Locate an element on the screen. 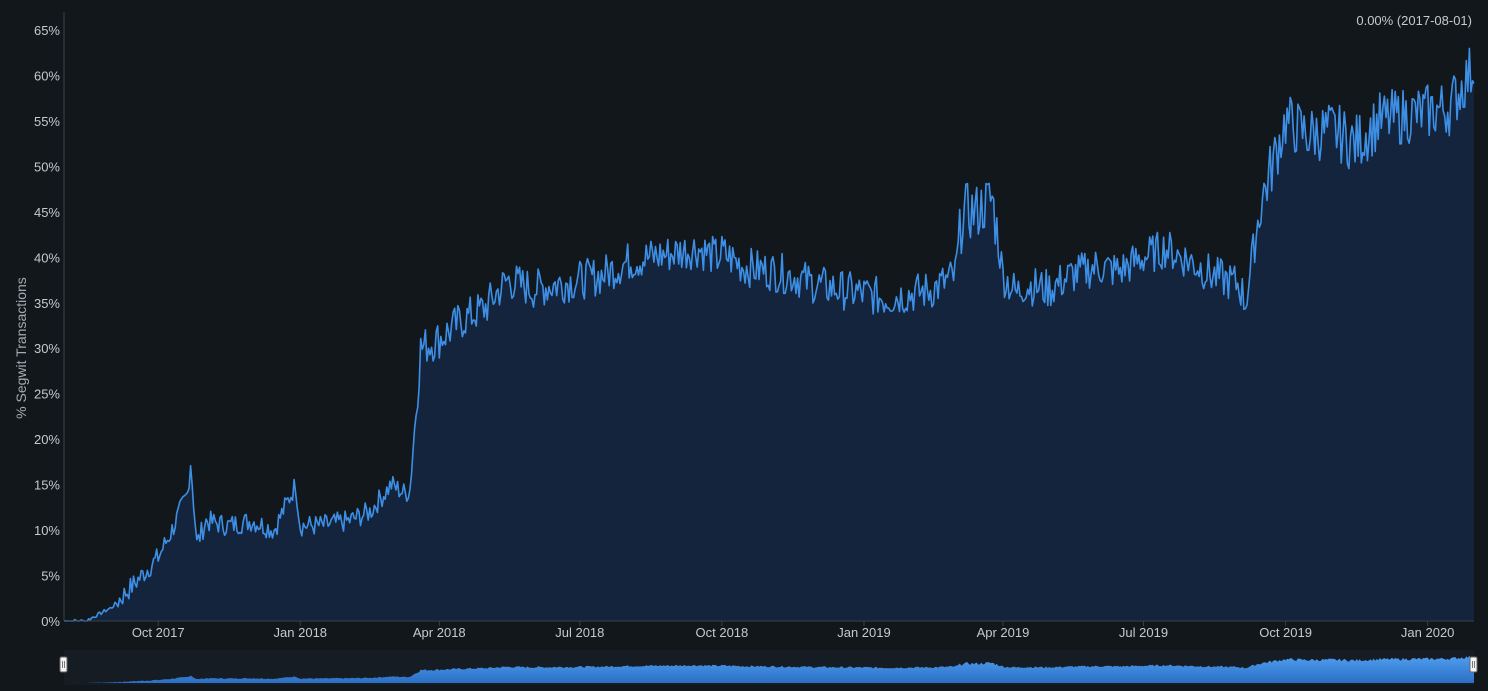  x-tick-label: Oct 2019 is located at coordinates (1285, 632).